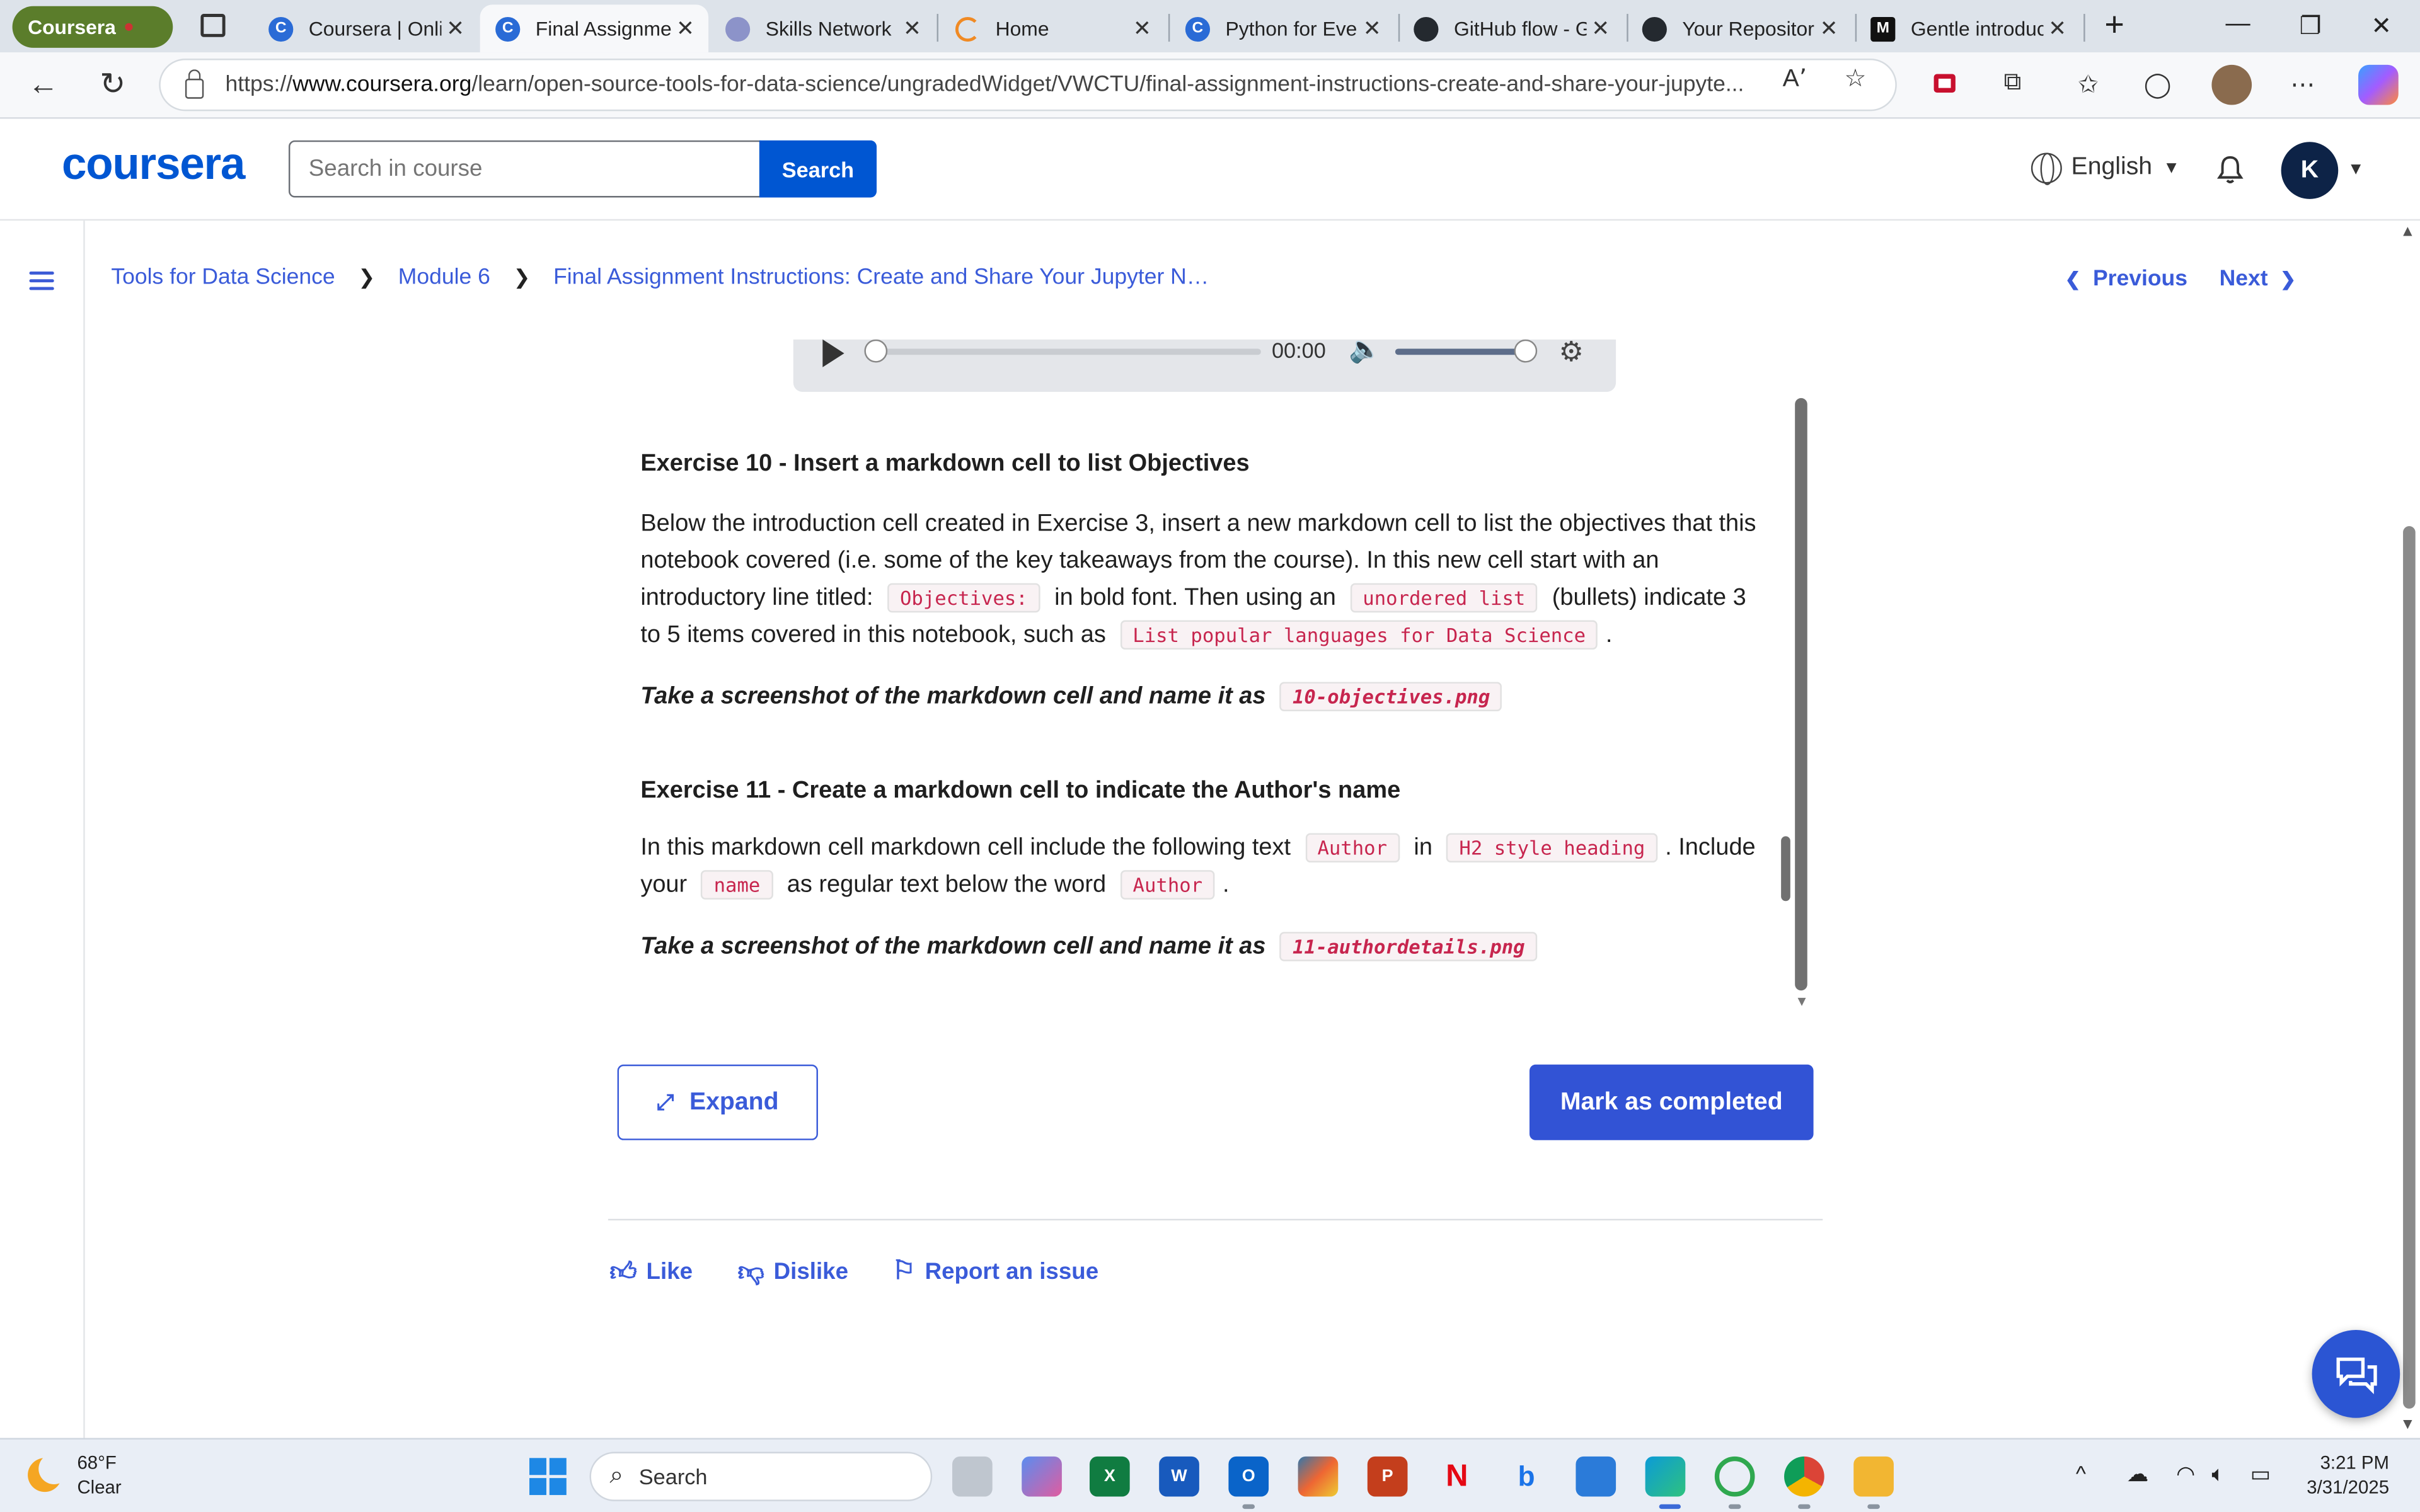 The height and width of the screenshot is (1512, 2420). Describe the element at coordinates (100, 1487) in the screenshot. I see `weather-condition: Clear` at that location.